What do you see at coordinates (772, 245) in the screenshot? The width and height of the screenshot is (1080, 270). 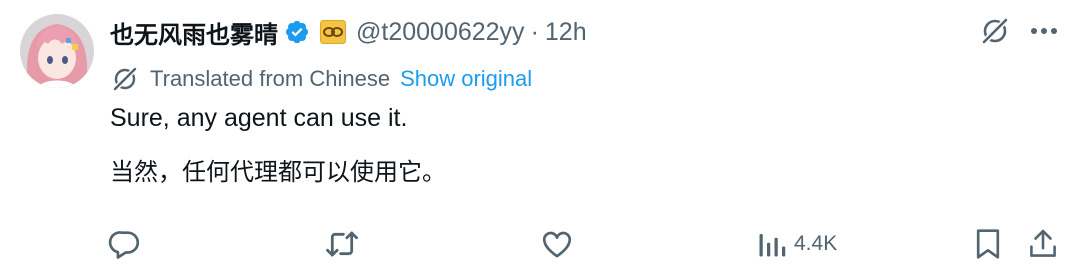 I see `views-chart-icon` at bounding box center [772, 245].